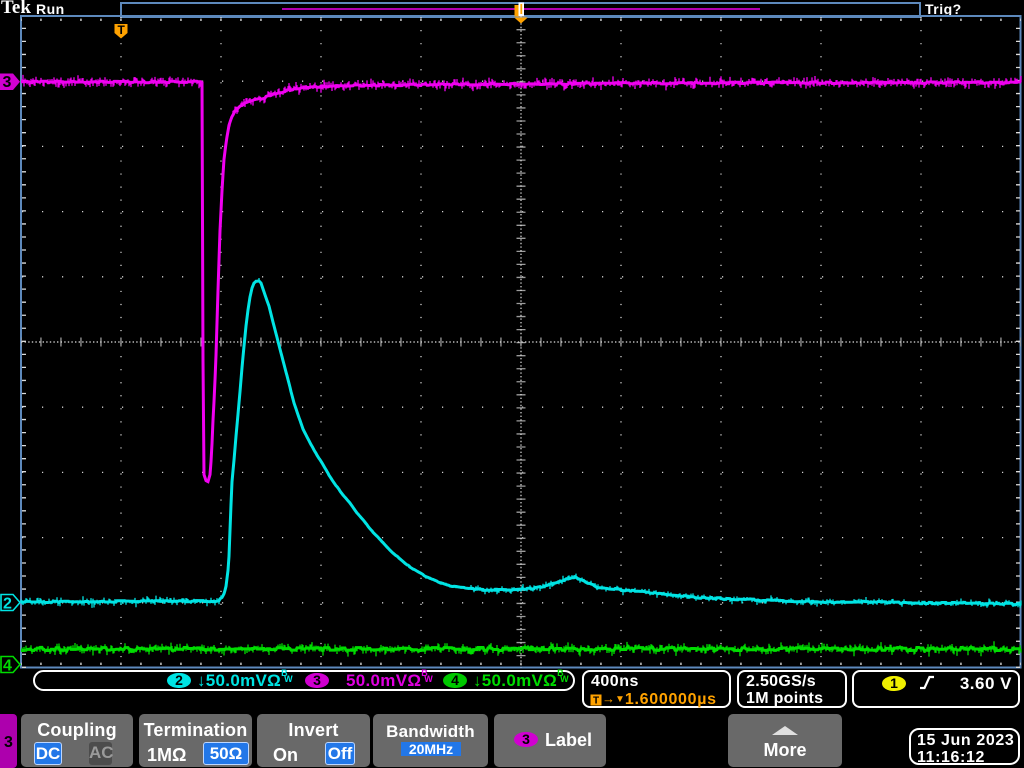 This screenshot has width=1024, height=768. Describe the element at coordinates (7, 604) in the screenshot. I see `svg-text: 2` at that location.